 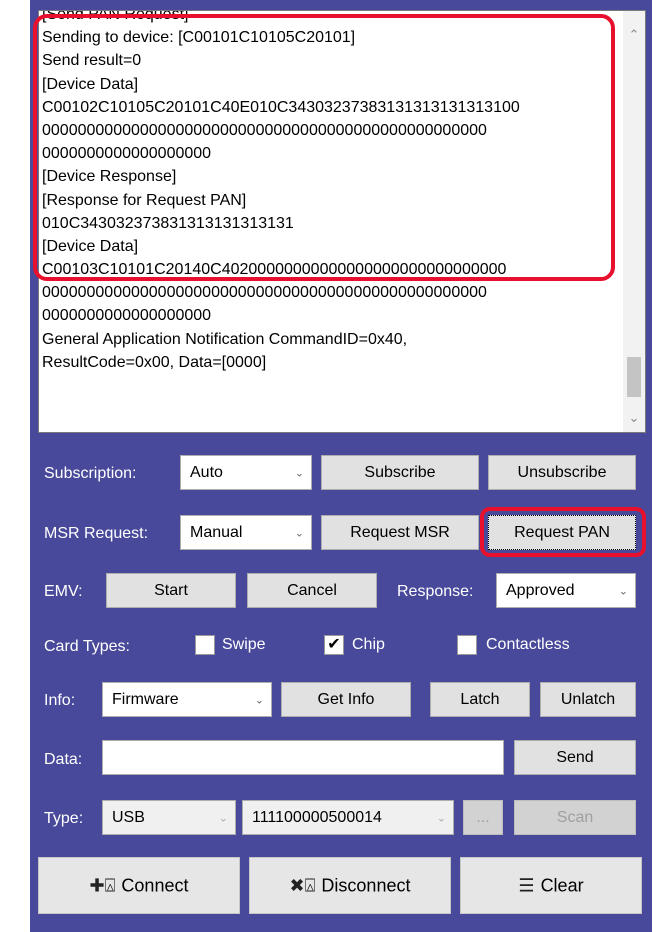 What do you see at coordinates (244, 644) in the screenshot?
I see `swipe-label: Swipe` at bounding box center [244, 644].